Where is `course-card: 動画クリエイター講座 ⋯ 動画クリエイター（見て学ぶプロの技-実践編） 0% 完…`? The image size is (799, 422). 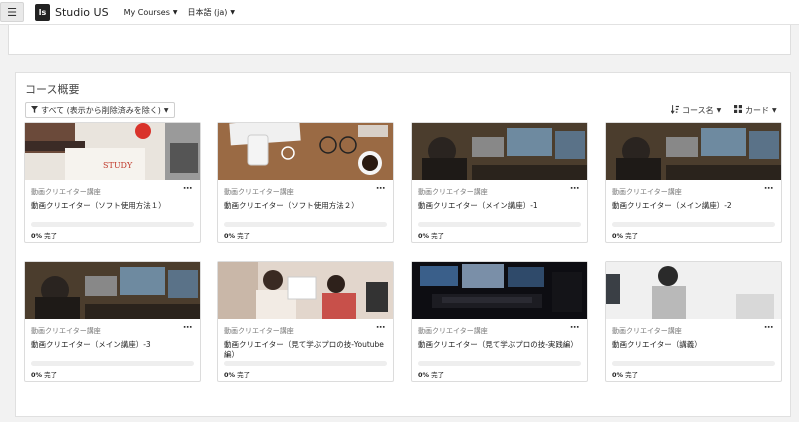
course-card: 動画クリエイター講座 ⋯ 動画クリエイター（見て学ぶプロの技-実践編） 0% 完… is located at coordinates (499, 321).